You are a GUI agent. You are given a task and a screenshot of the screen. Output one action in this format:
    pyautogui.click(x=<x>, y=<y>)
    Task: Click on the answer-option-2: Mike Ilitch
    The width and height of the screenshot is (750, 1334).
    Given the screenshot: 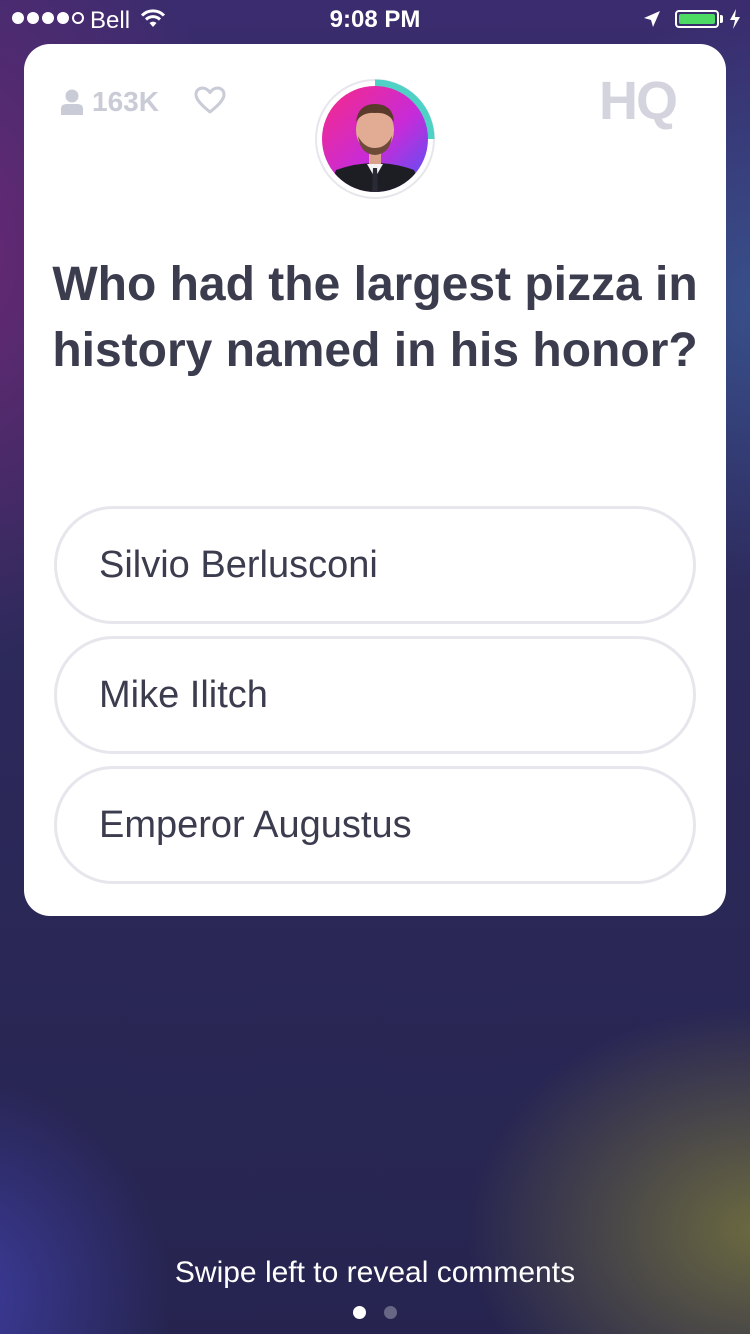 What is the action you would take?
    pyautogui.click(x=375, y=695)
    